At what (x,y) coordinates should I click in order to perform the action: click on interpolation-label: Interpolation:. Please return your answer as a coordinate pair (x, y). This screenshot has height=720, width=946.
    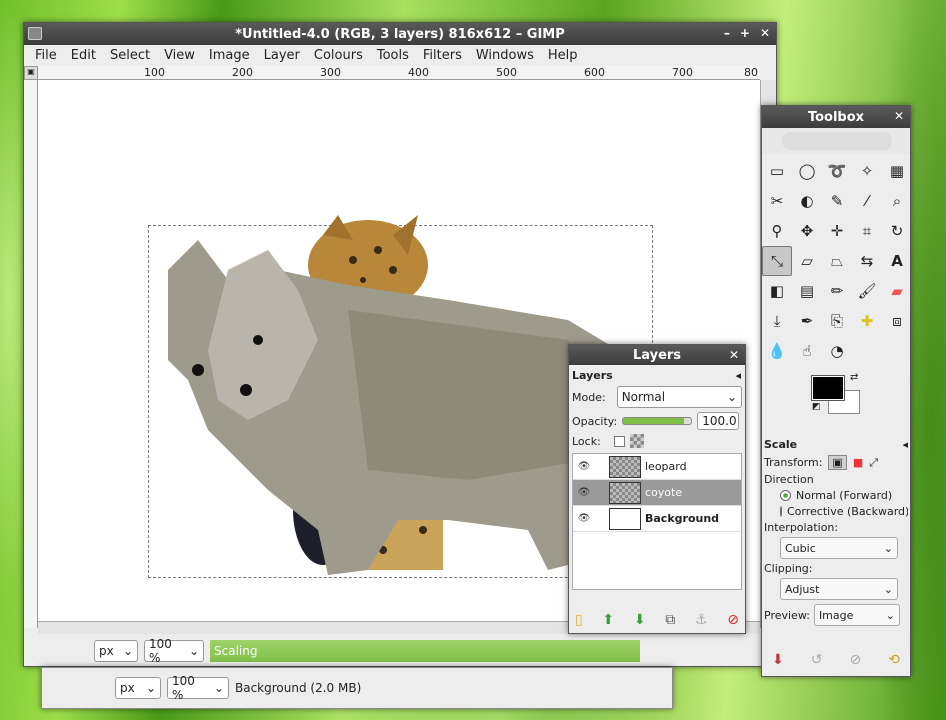
    Looking at the image, I should click on (801, 527).